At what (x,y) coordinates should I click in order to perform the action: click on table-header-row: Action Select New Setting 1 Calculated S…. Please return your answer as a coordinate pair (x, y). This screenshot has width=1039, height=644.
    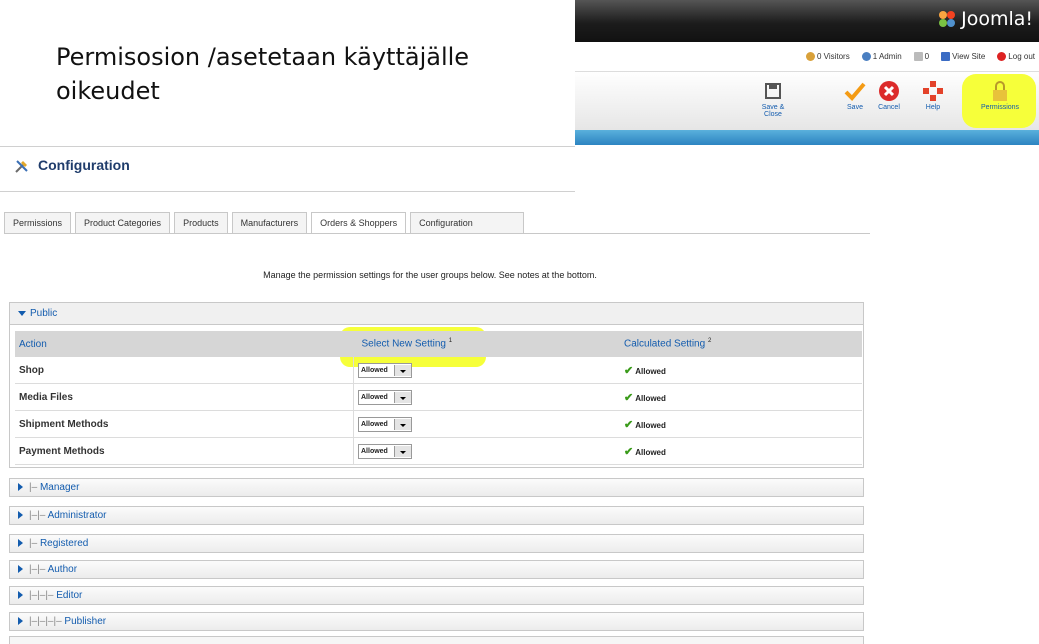
    Looking at the image, I should click on (438, 344).